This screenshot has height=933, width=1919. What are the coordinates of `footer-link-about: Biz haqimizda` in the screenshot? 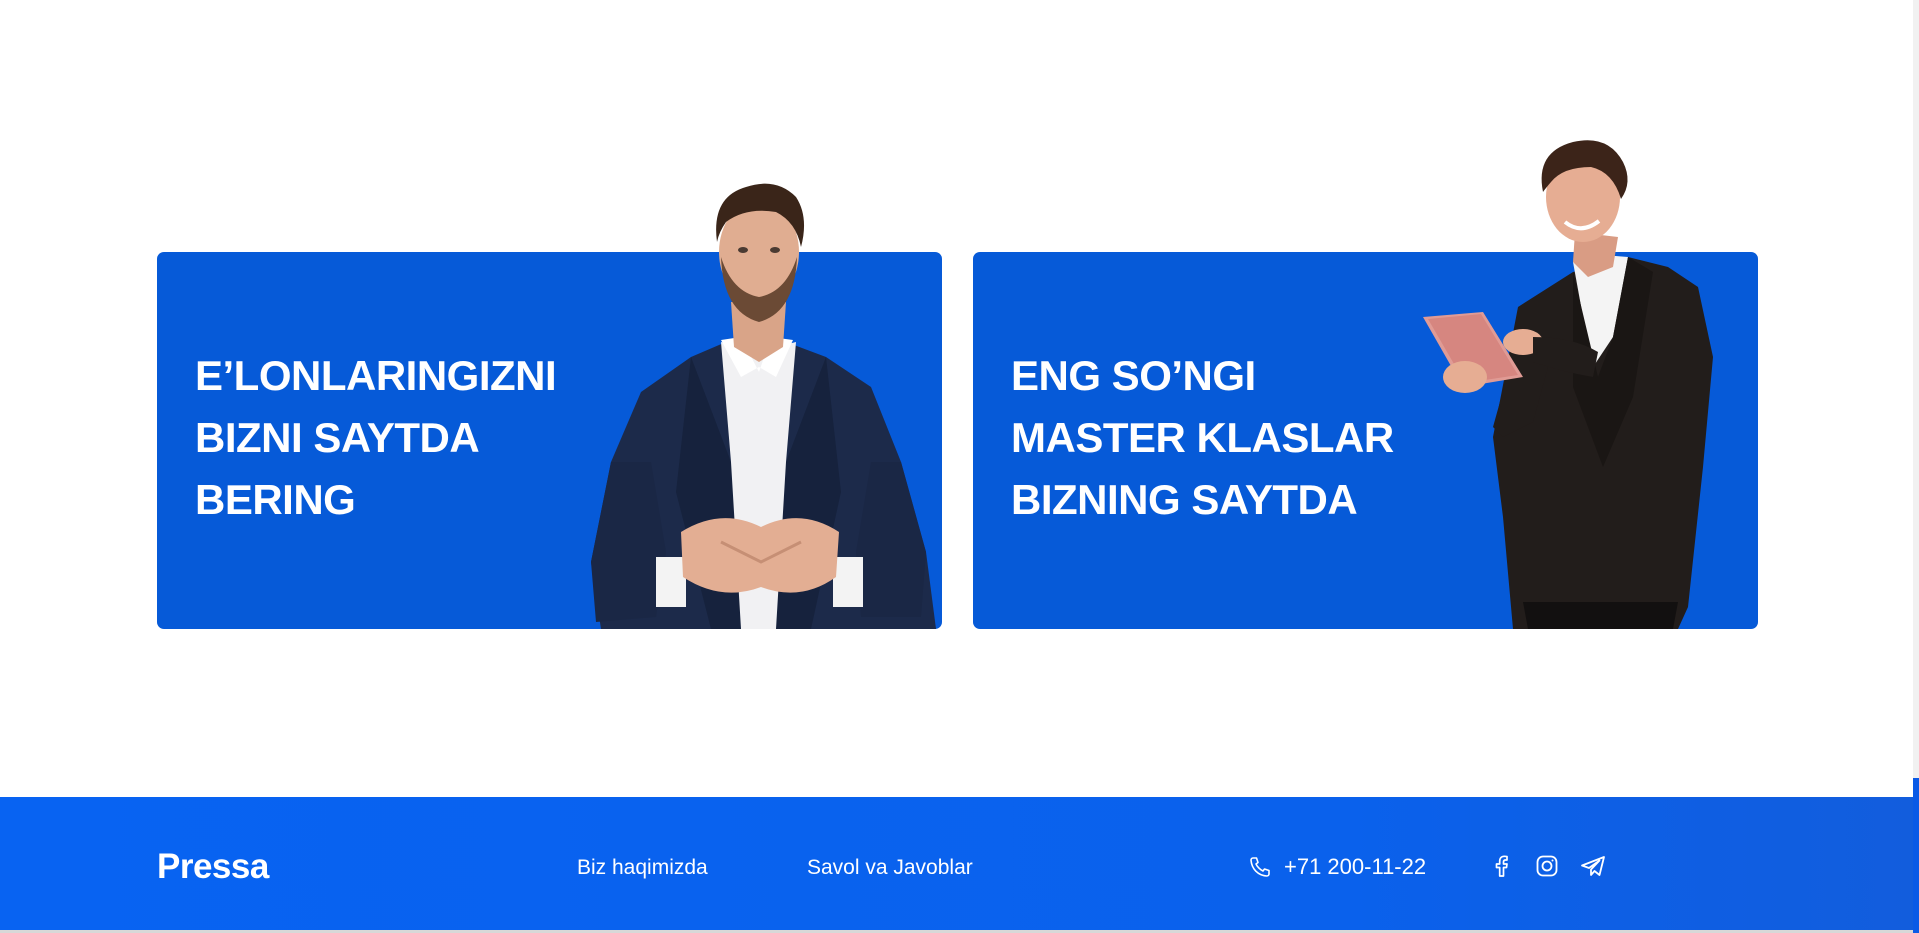 It's located at (642, 868).